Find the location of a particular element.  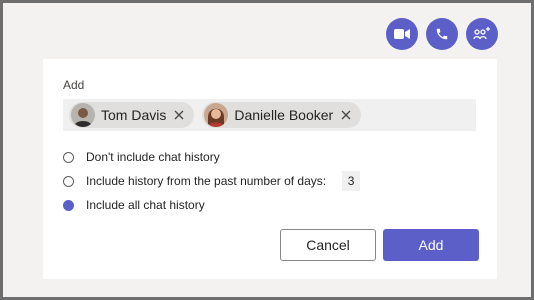

option-all-history: Include all chat history is located at coordinates (134, 205).